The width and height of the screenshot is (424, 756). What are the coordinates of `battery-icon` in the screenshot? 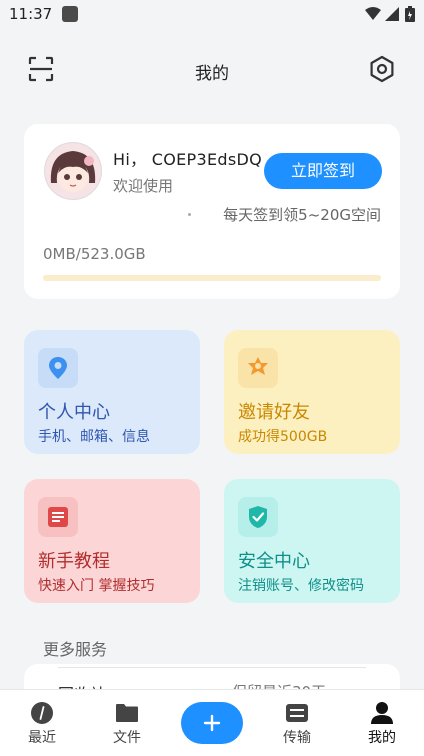 It's located at (410, 14).